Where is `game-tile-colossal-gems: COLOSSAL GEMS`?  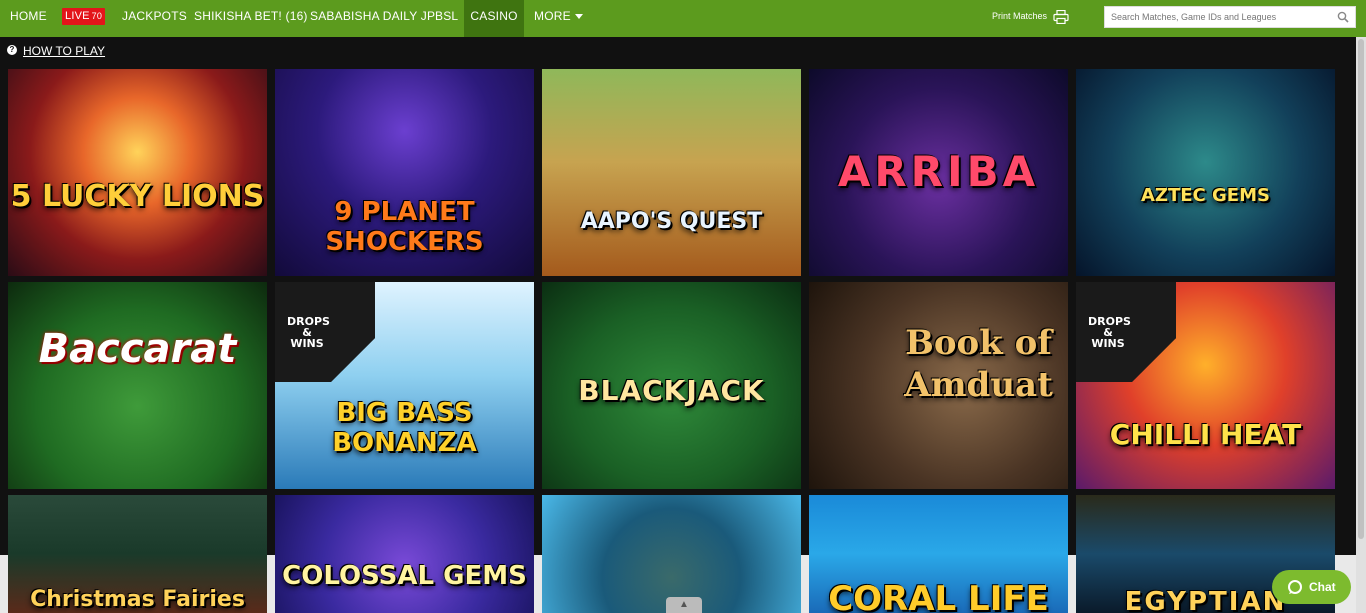 game-tile-colossal-gems: COLOSSAL GEMS is located at coordinates (404, 554).